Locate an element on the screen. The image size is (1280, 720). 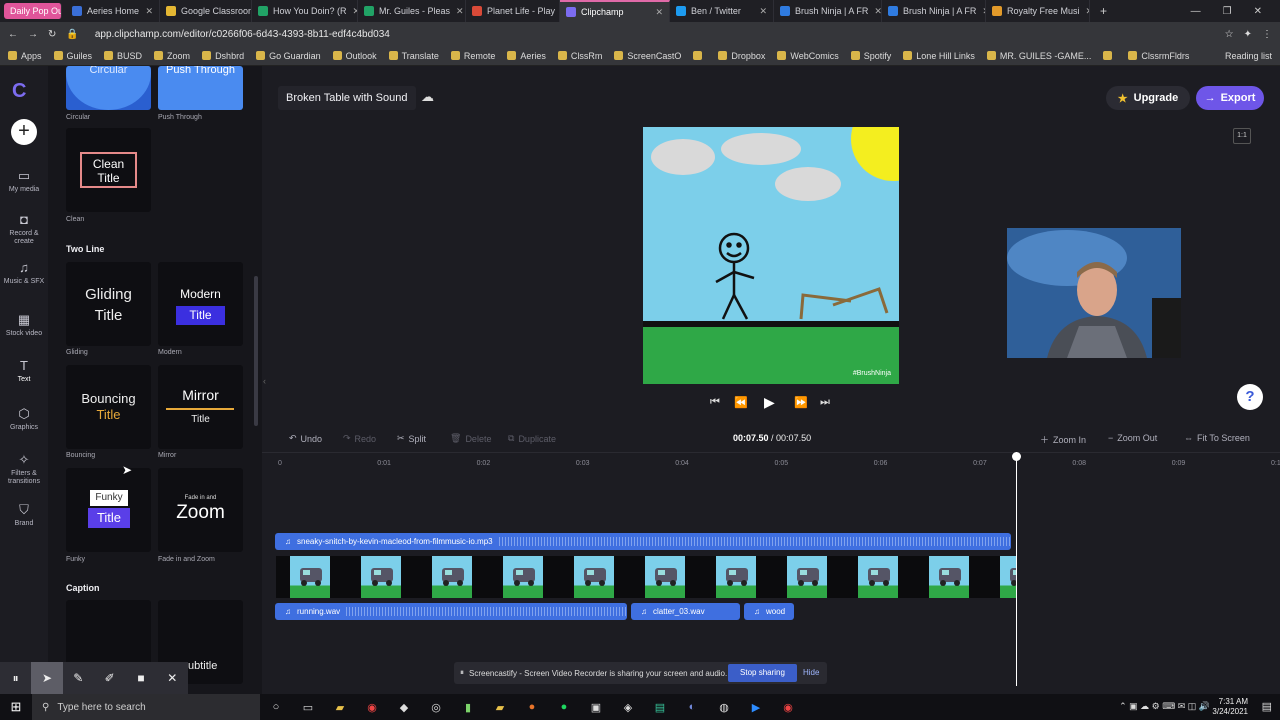
skip-end-icon: ⏭ is located at coordinates (825, 402).